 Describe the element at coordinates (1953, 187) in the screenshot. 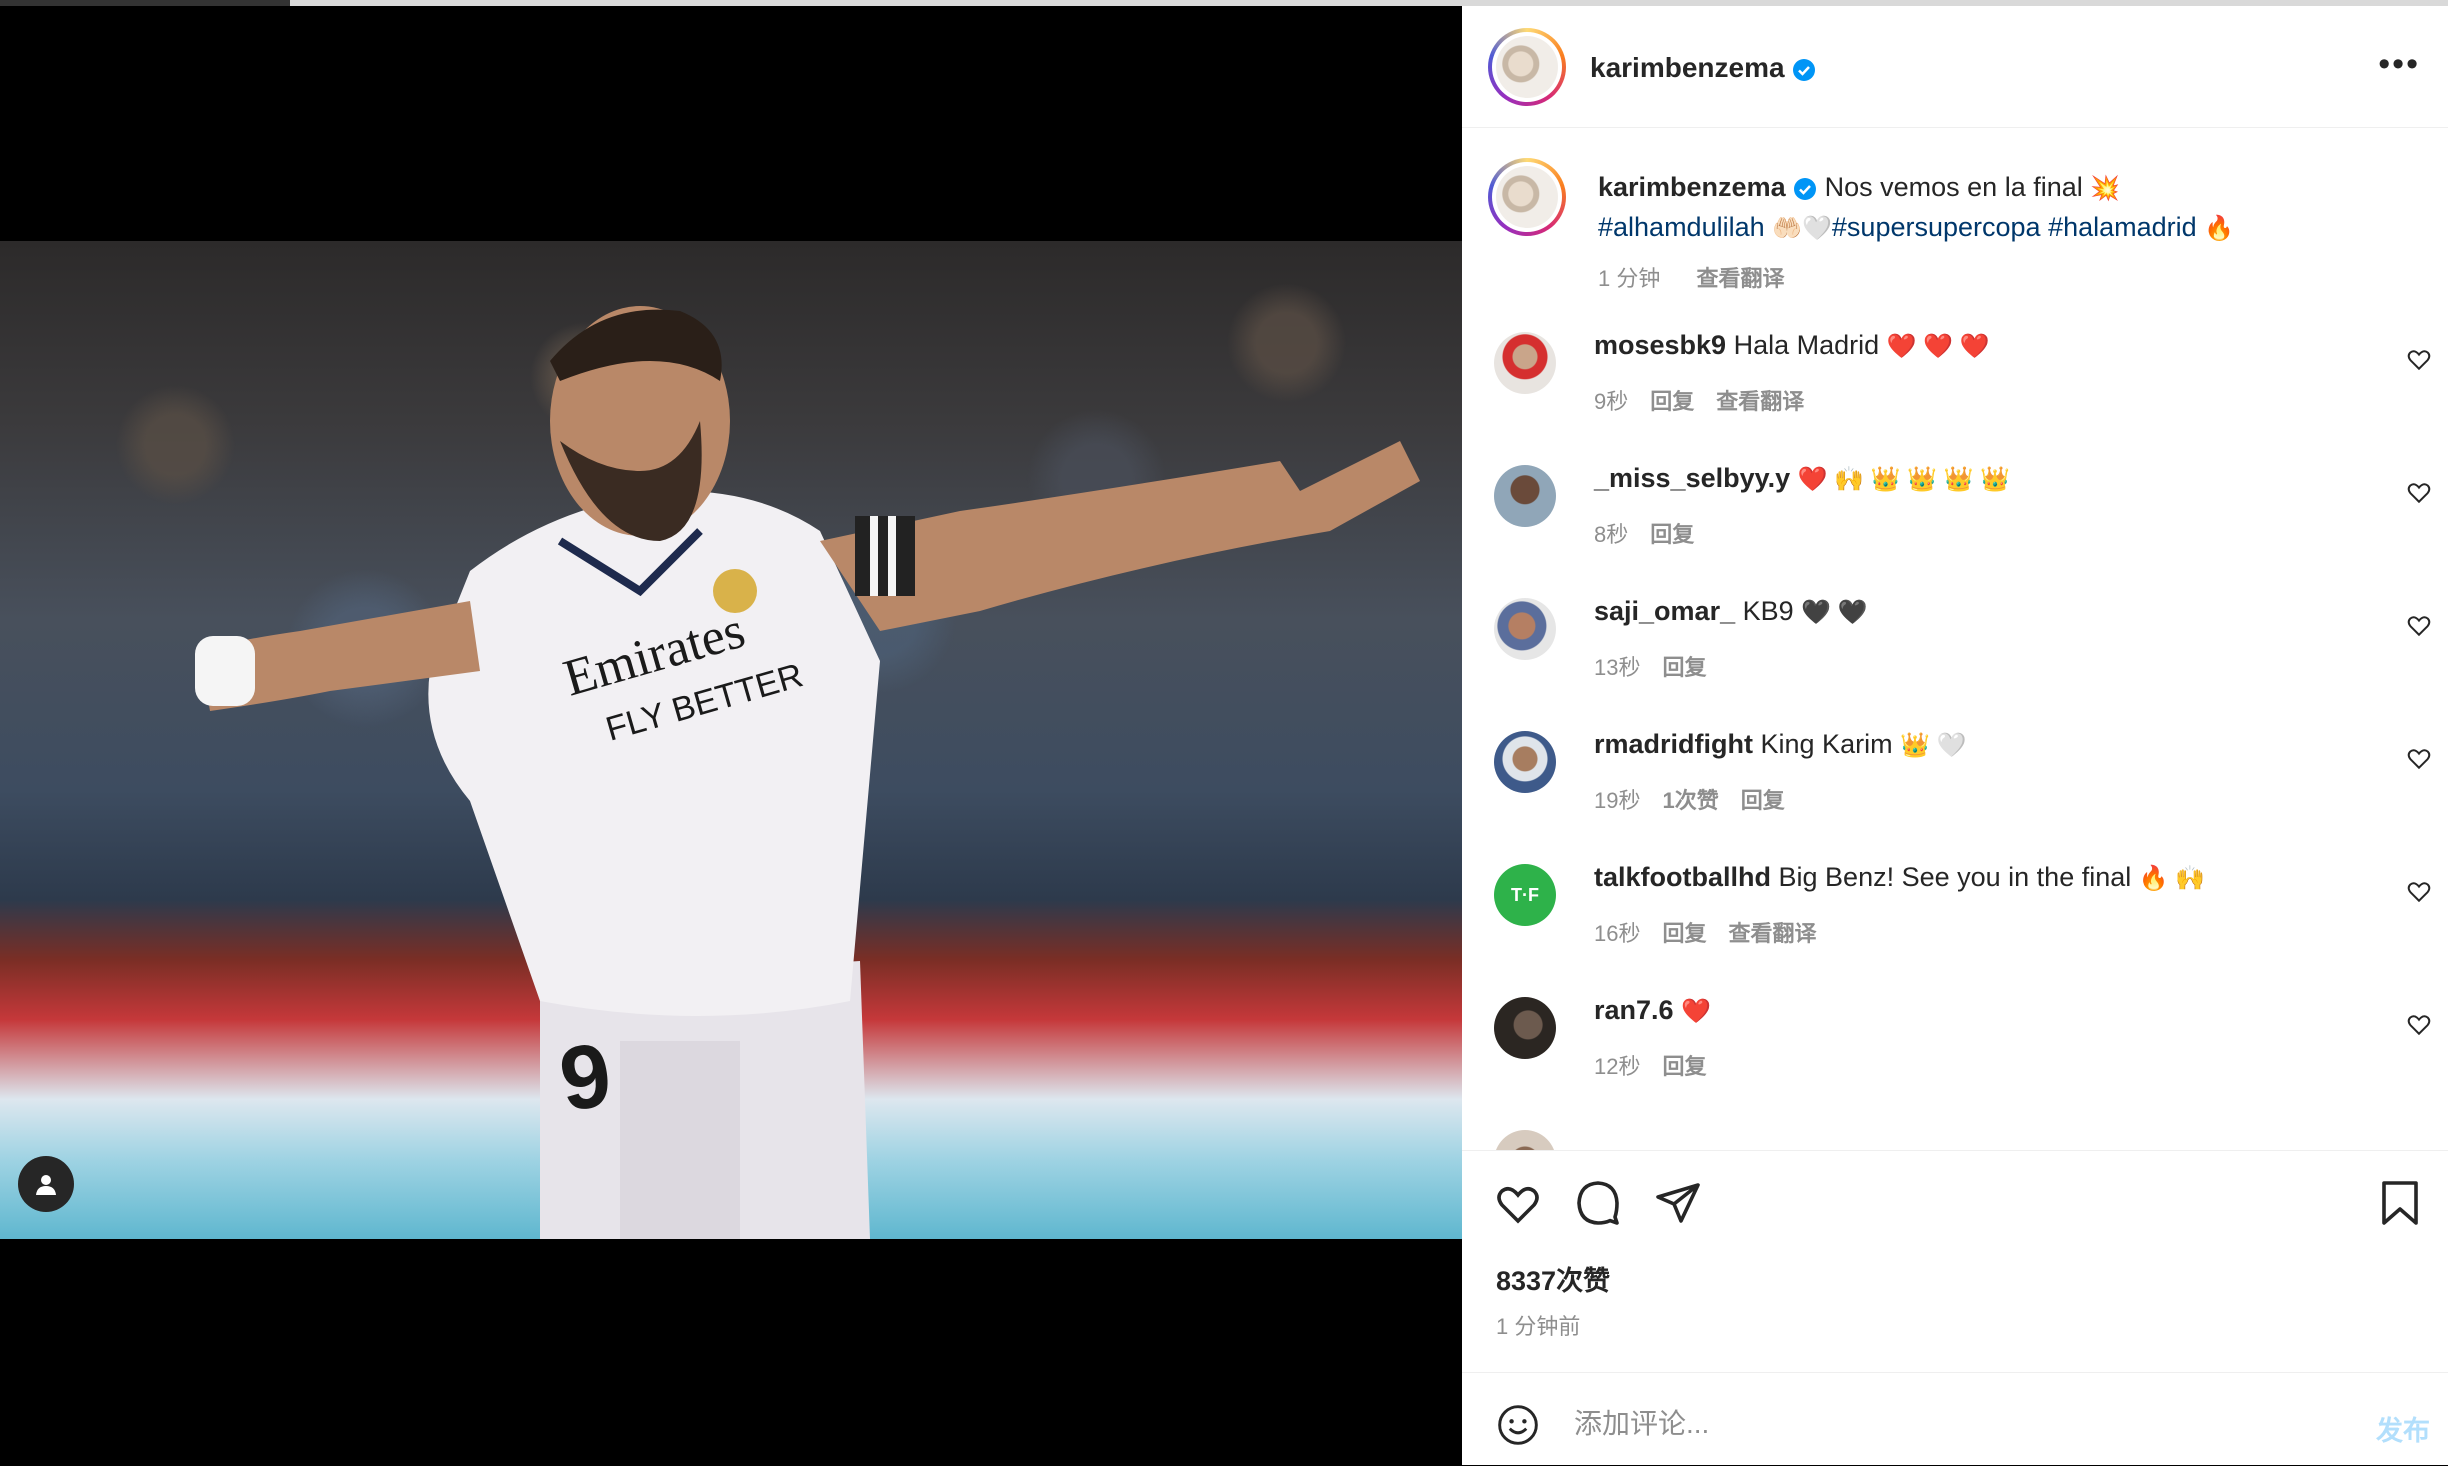

I see `caption-text: Nos vemos en la final` at that location.